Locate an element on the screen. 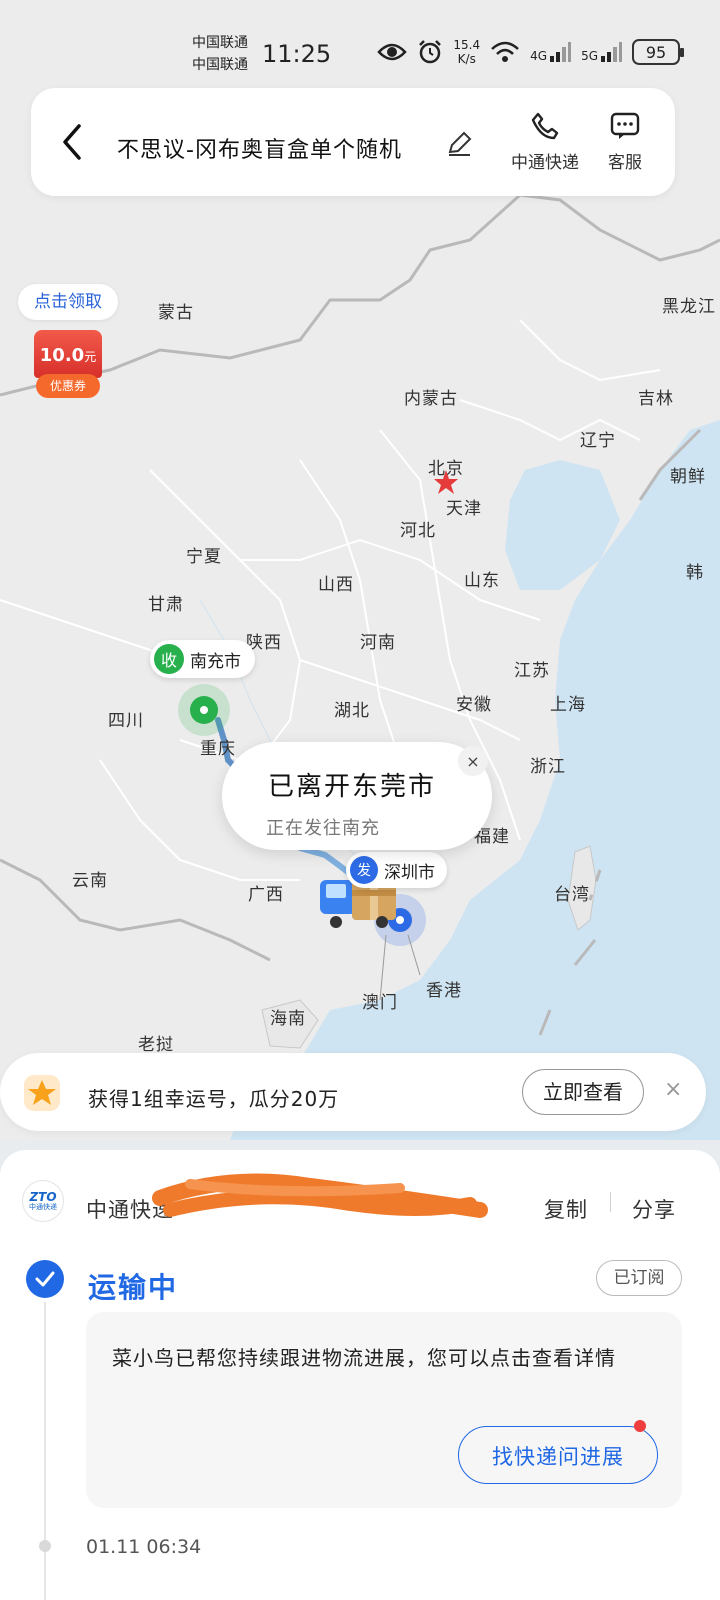 This screenshot has height=1600, width=720. place-label: 甘肃 is located at coordinates (166, 605).